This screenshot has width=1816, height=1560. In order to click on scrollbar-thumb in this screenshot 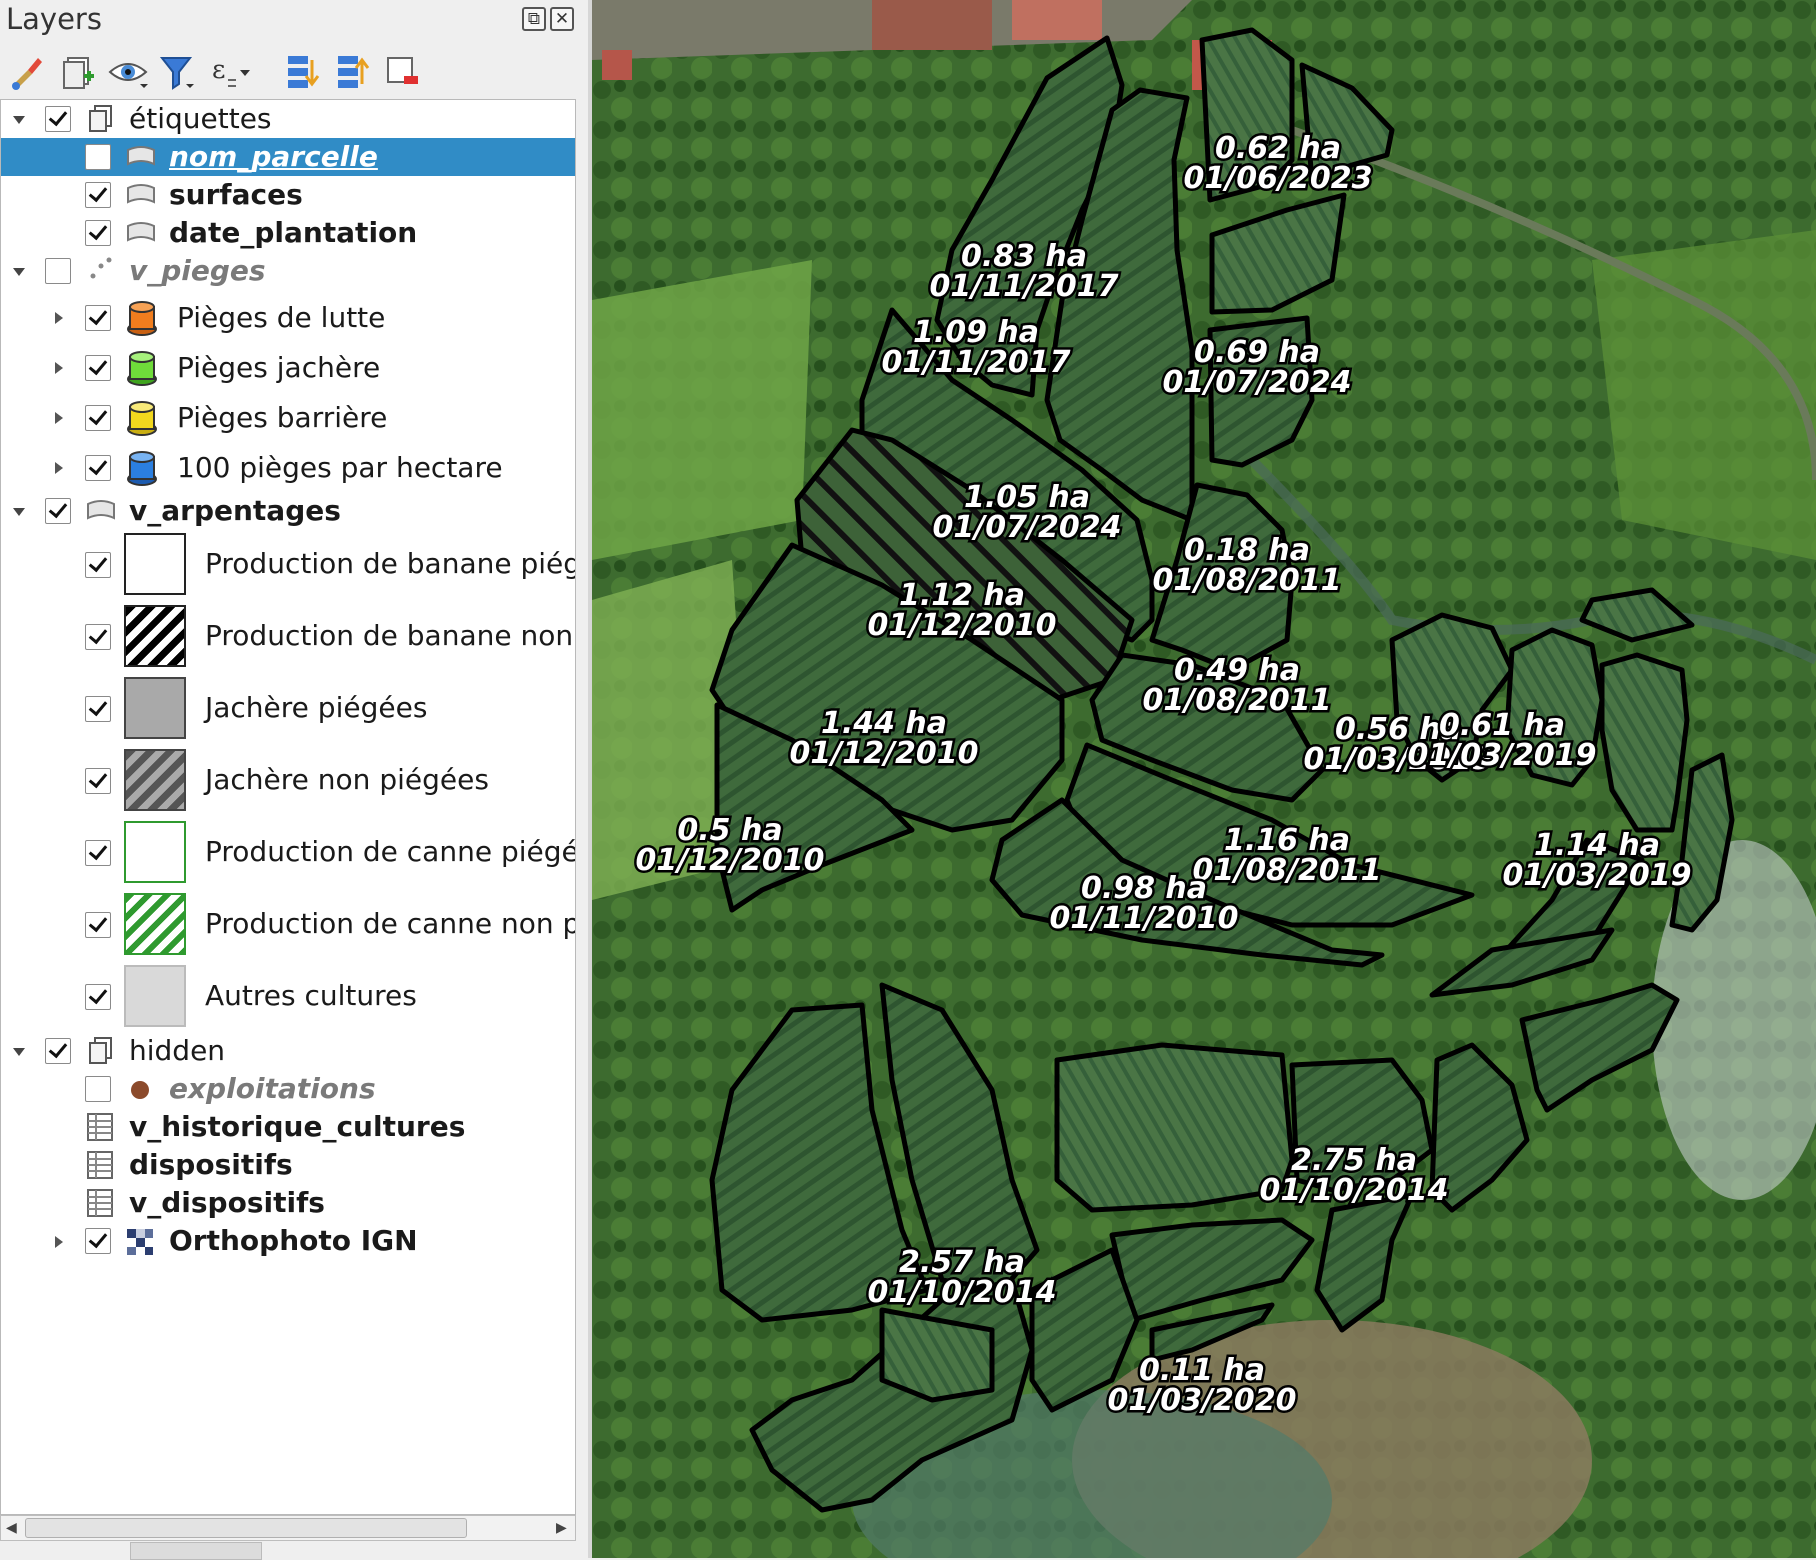, I will do `click(246, 1528)`.